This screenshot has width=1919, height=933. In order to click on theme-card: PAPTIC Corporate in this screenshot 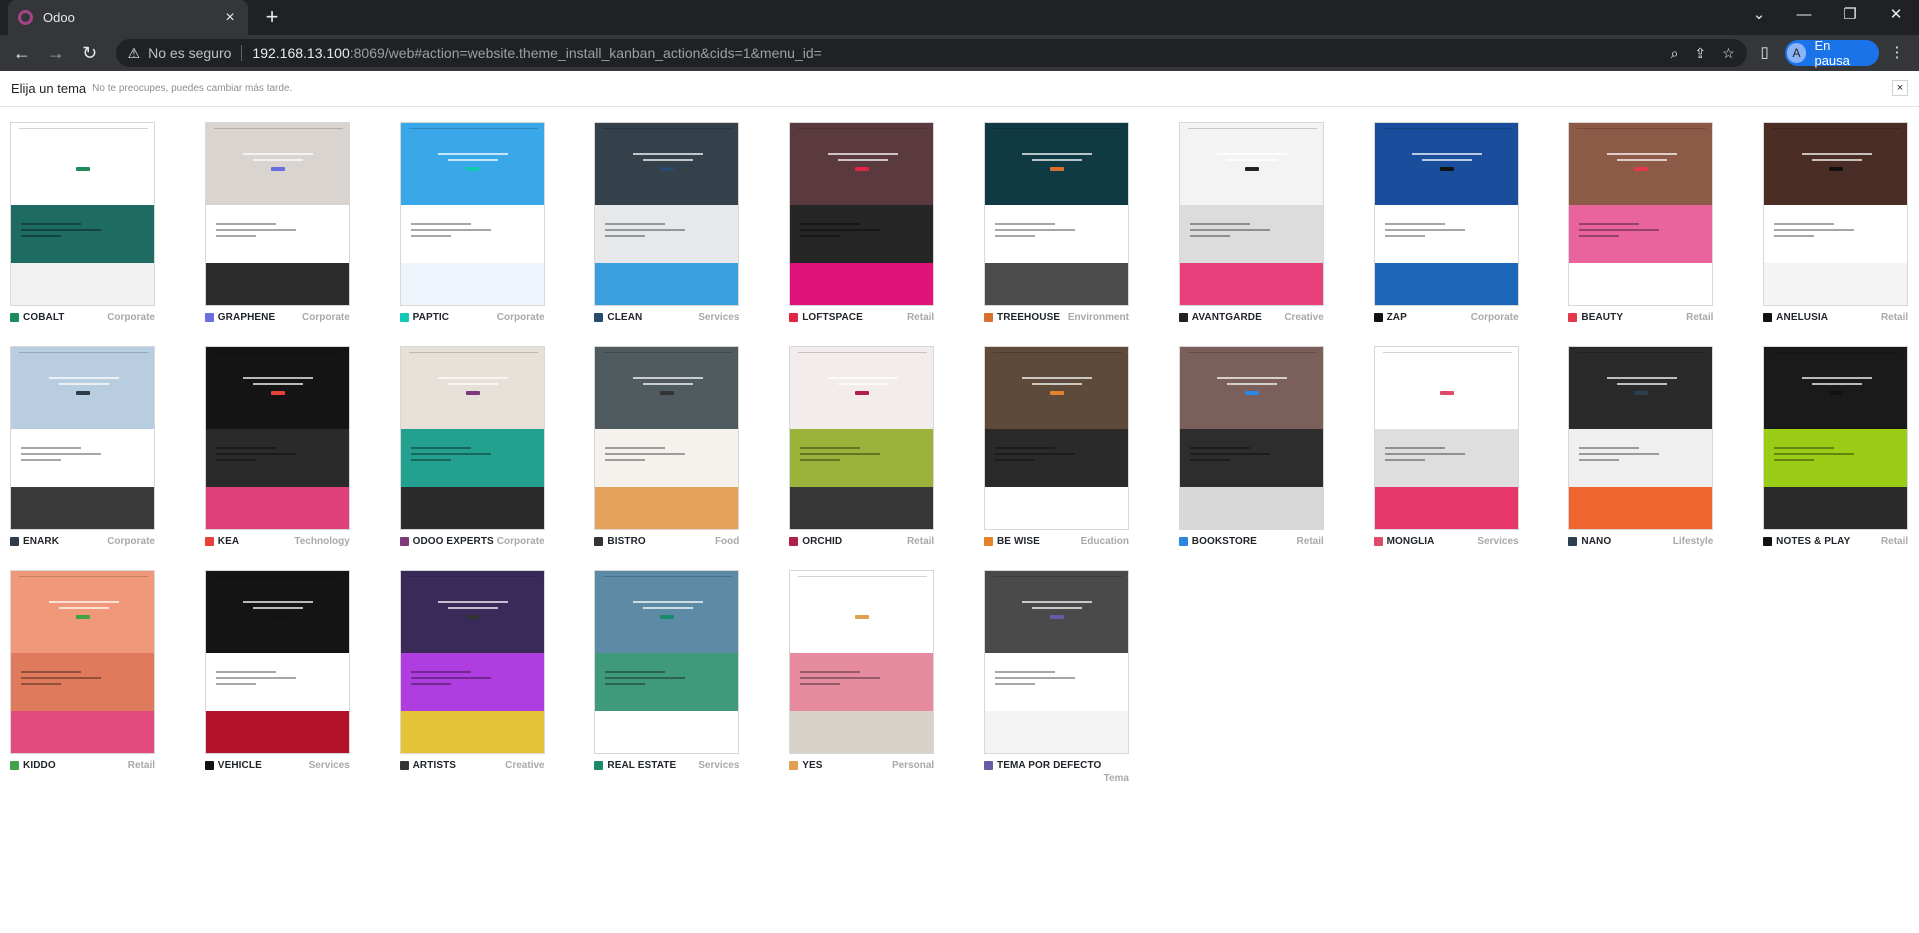, I will do `click(472, 224)`.